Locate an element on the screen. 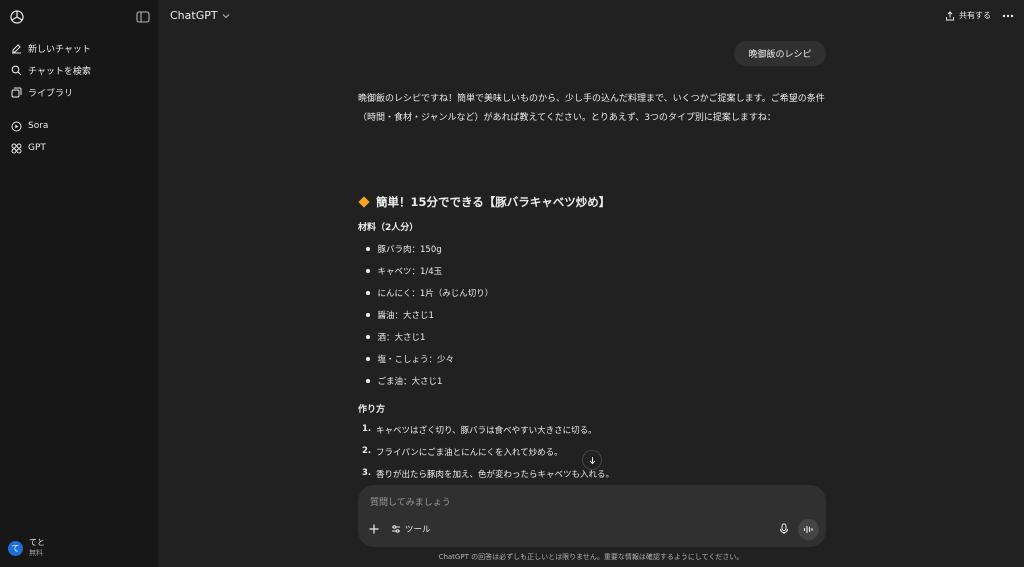 Image resolution: width=1024 pixels, height=567 pixels. arrow-down-icon is located at coordinates (592, 460).